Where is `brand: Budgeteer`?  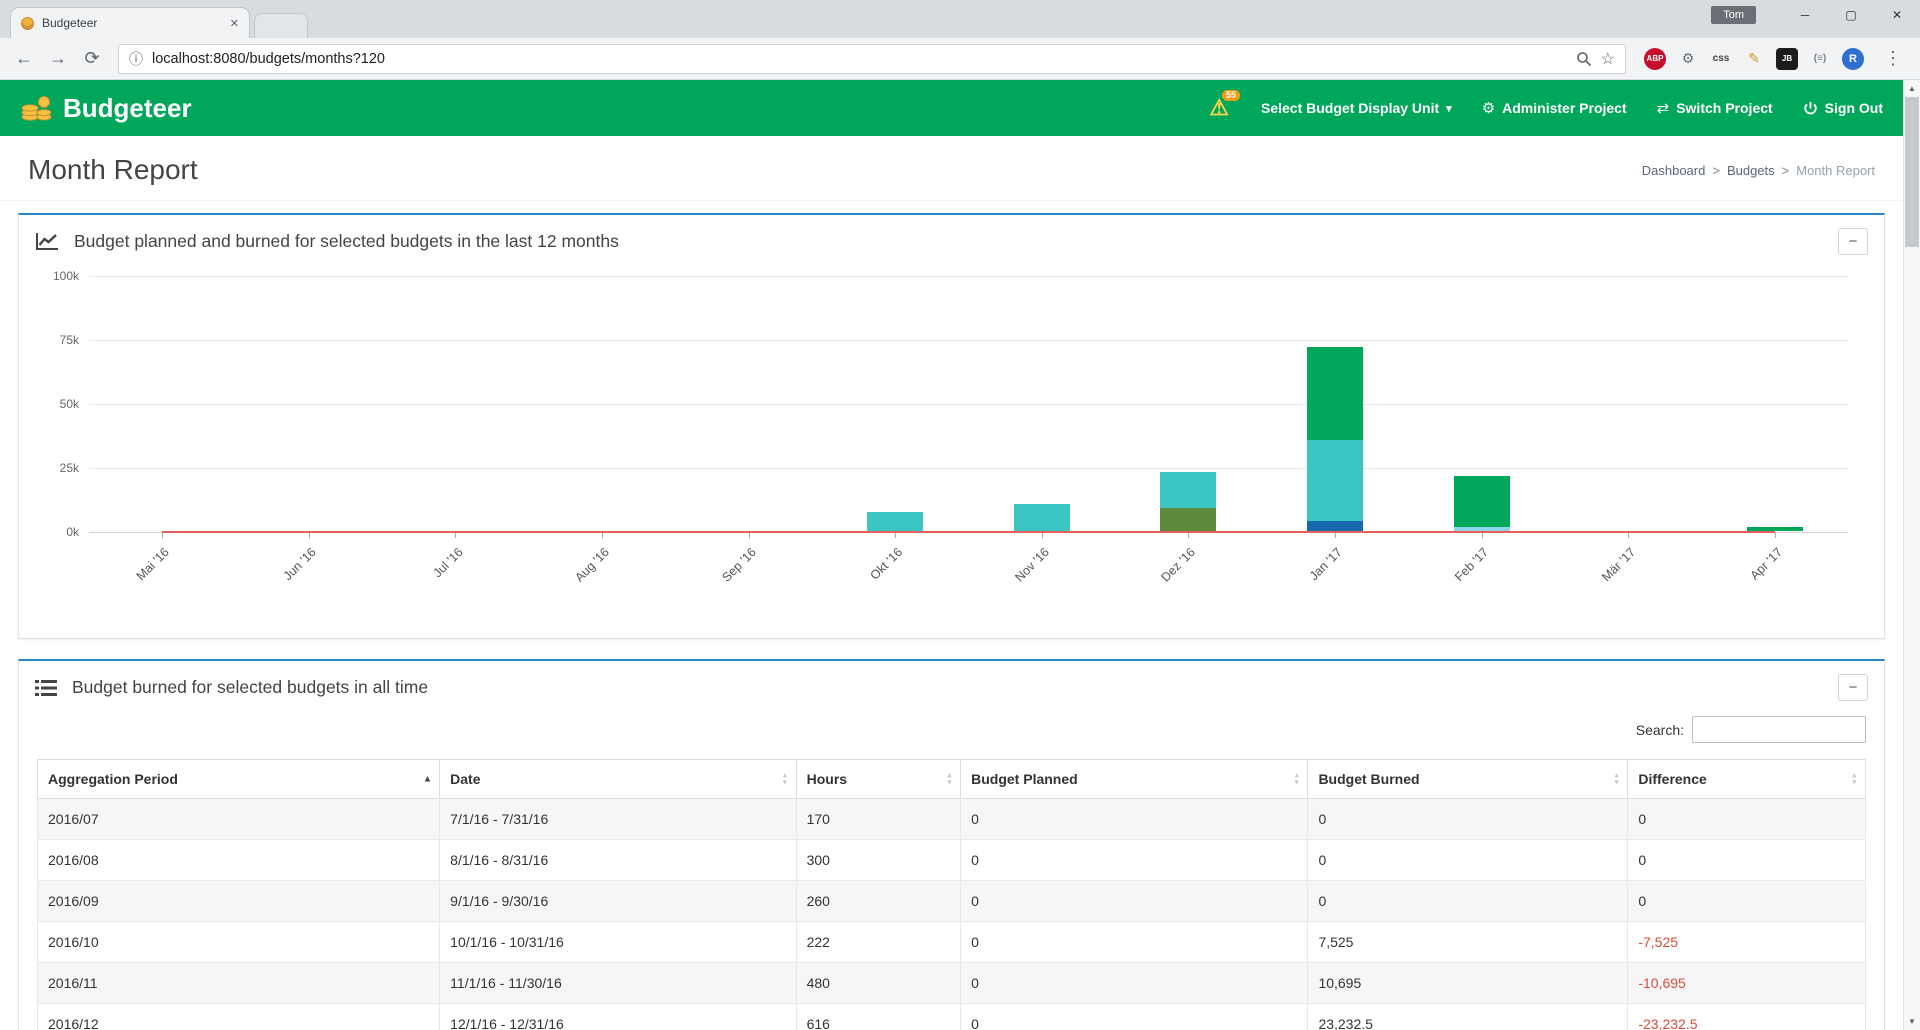 brand: Budgeteer is located at coordinates (106, 108).